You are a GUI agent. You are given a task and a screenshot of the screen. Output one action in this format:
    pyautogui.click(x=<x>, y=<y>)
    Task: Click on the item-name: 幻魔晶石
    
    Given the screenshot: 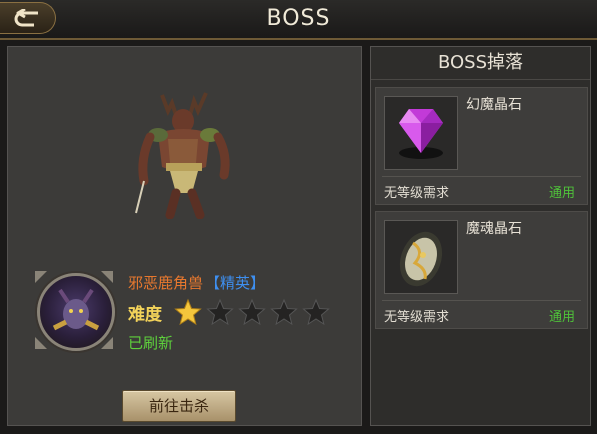 What is the action you would take?
    pyautogui.click(x=494, y=105)
    